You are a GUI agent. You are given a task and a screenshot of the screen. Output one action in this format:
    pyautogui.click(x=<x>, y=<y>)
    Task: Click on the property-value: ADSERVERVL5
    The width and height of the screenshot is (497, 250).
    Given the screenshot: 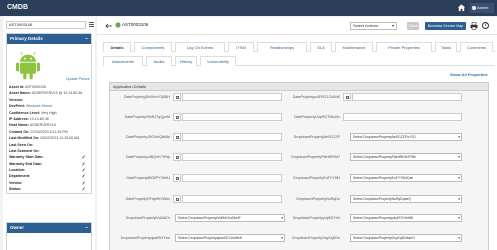 What is the action you would take?
    pyautogui.click(x=42, y=125)
    